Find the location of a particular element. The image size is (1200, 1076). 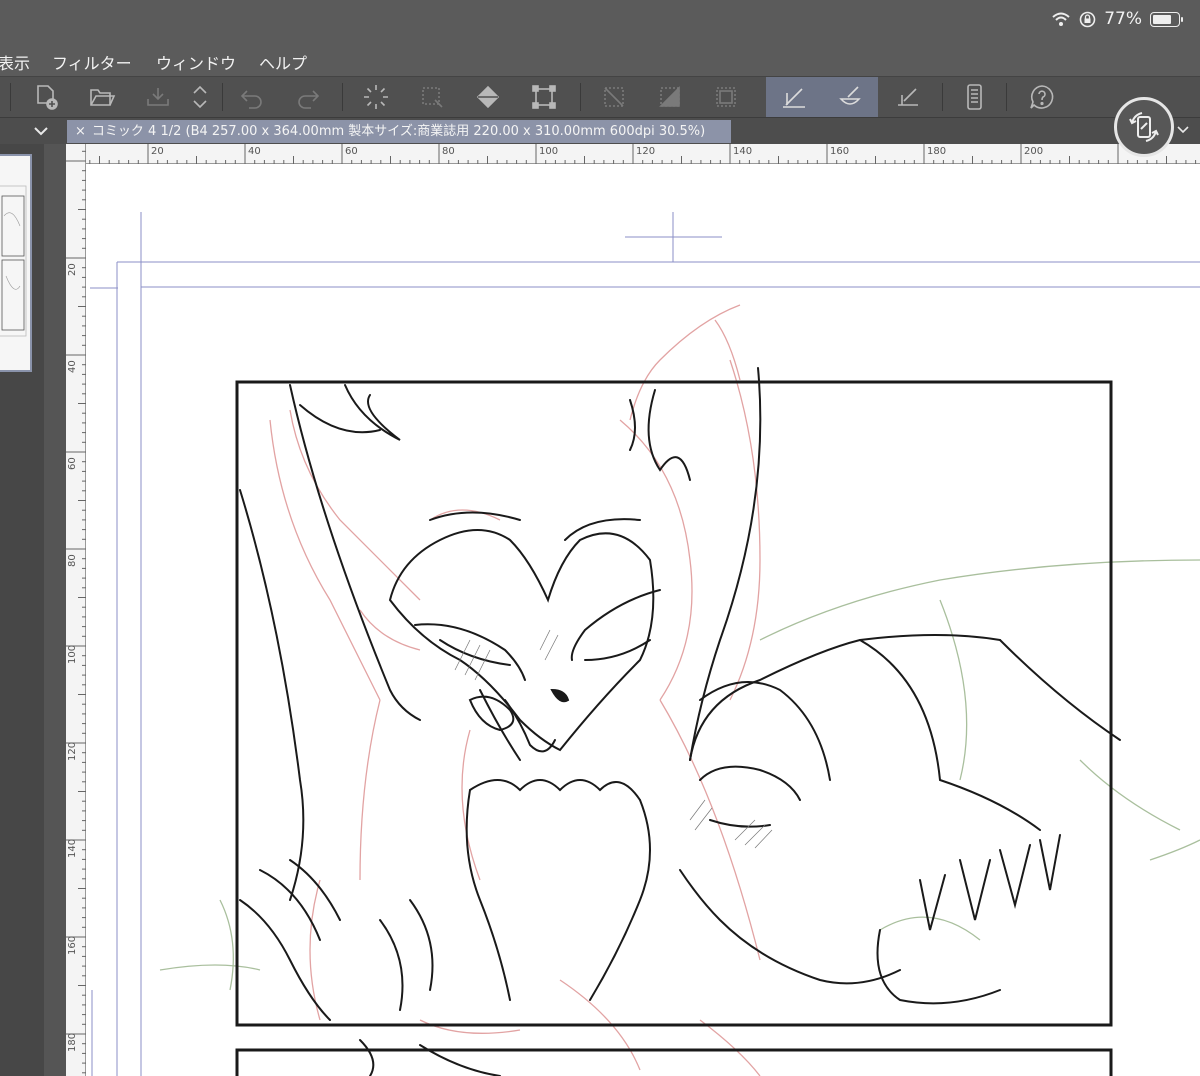

select-all-button is located at coordinates (726, 97).